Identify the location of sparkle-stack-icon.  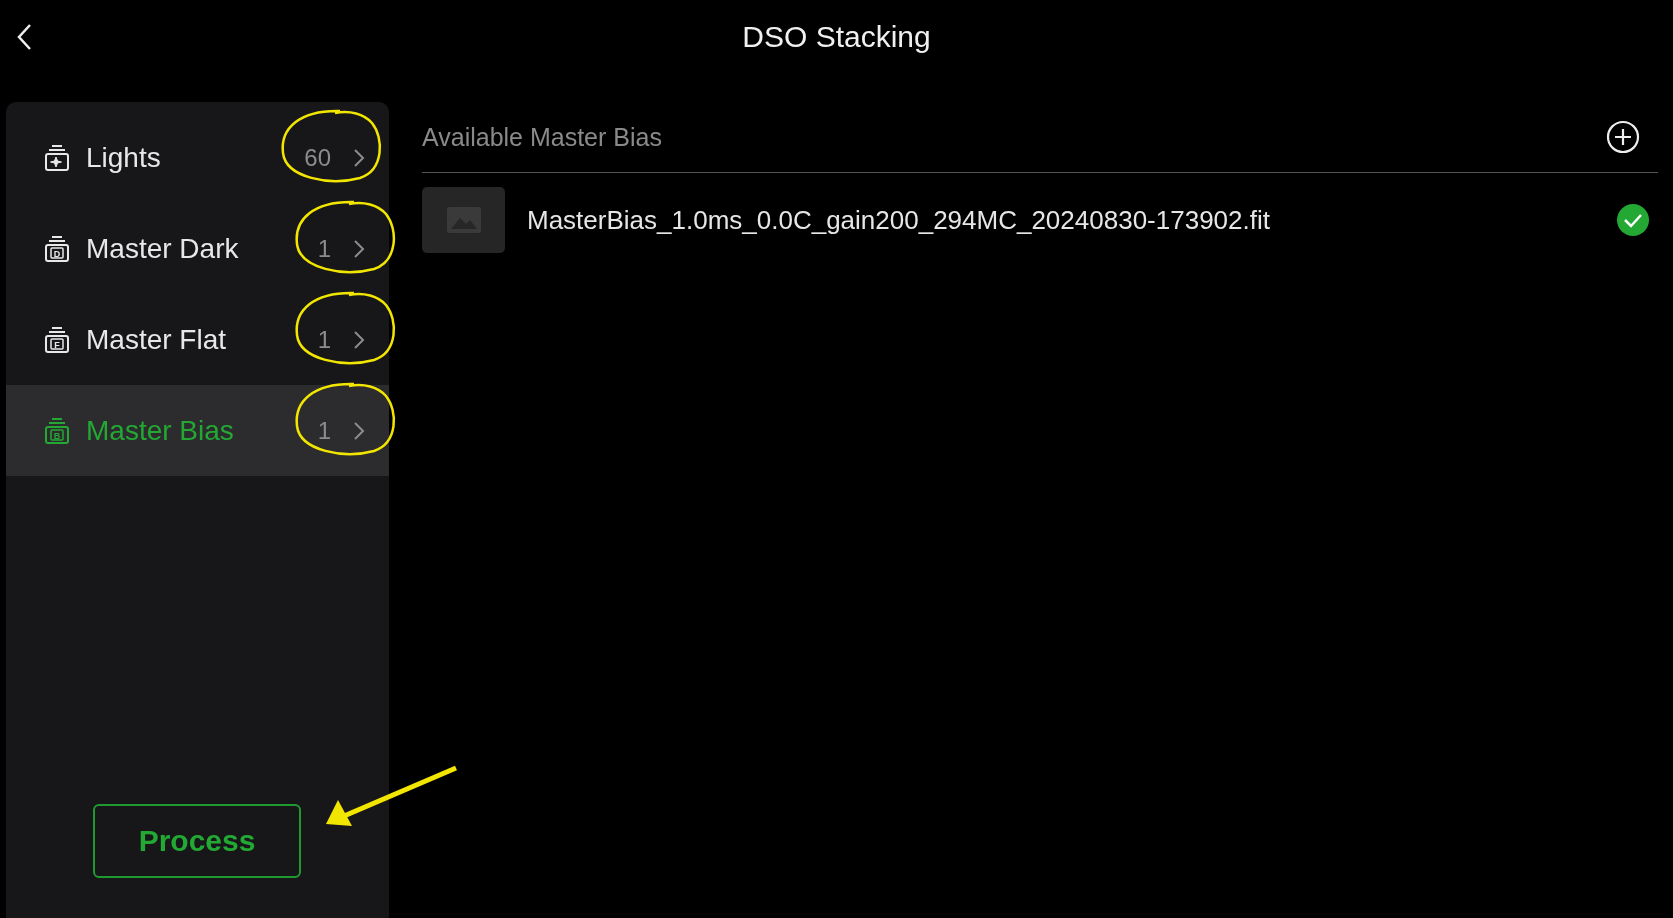
(57, 157).